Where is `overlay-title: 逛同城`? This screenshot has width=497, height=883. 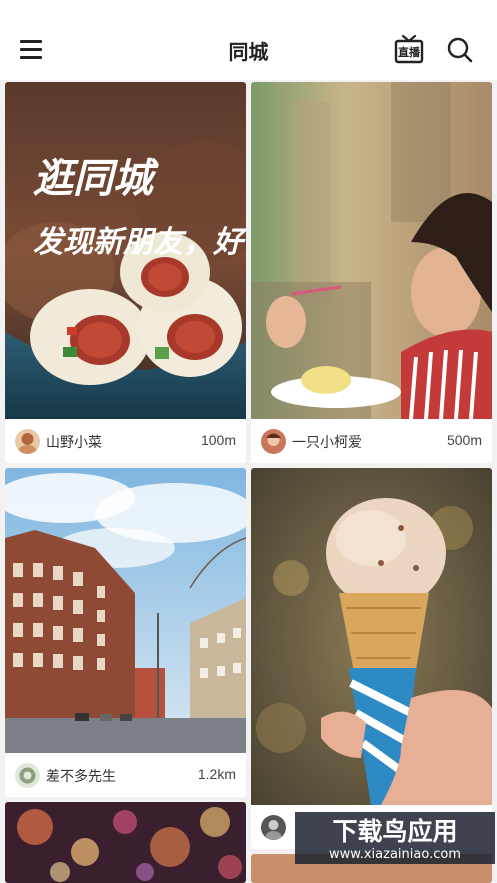
overlay-title: 逛同城 is located at coordinates (96, 178).